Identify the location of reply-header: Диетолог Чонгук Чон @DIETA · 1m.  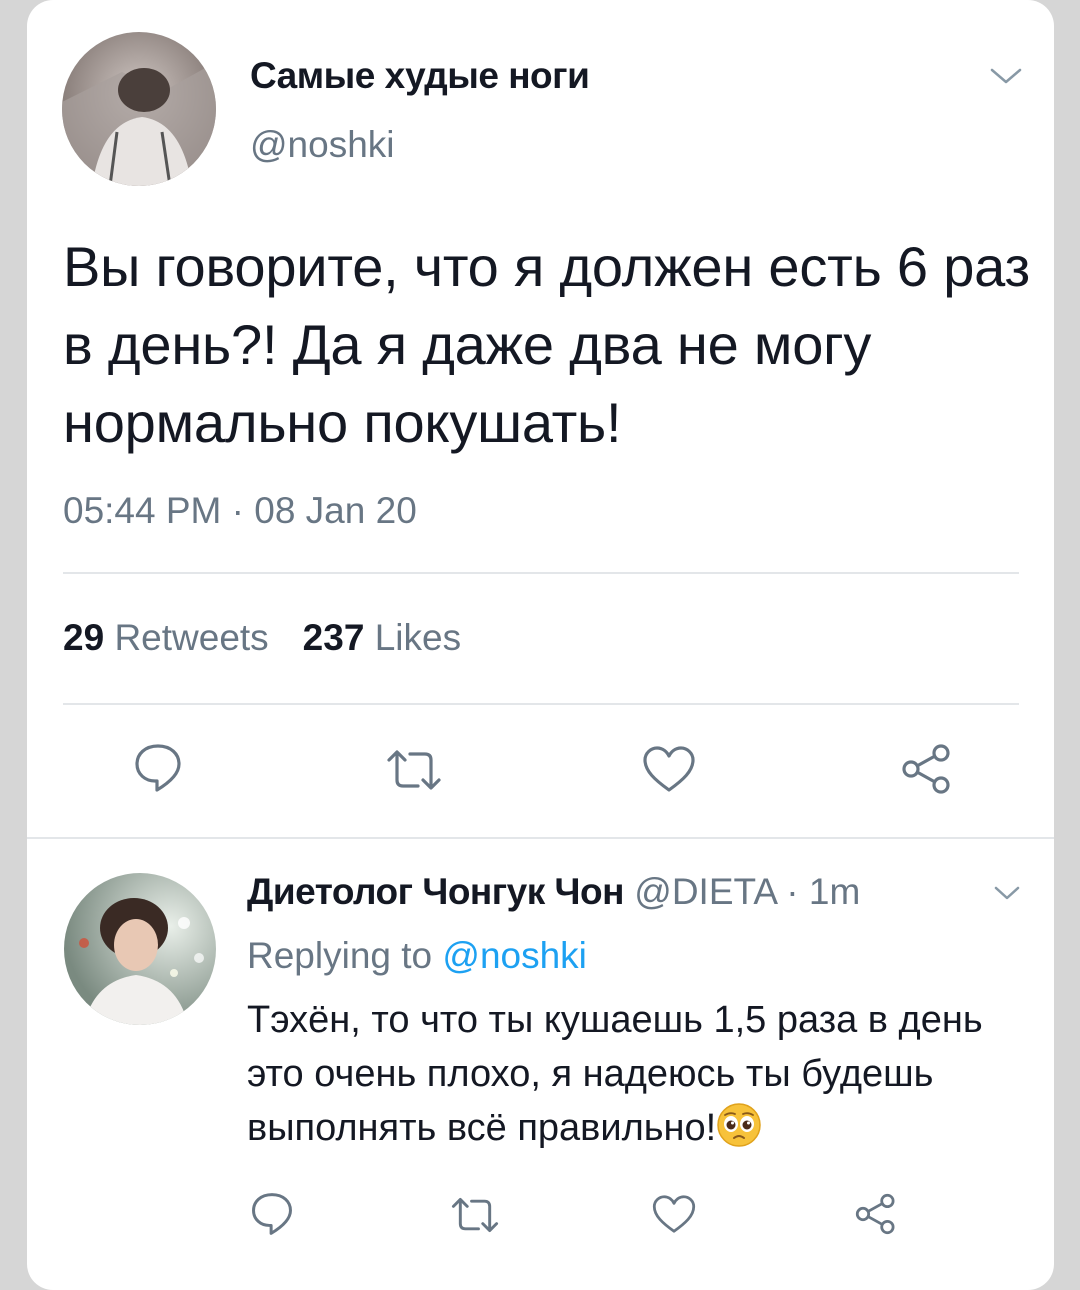
(553, 892).